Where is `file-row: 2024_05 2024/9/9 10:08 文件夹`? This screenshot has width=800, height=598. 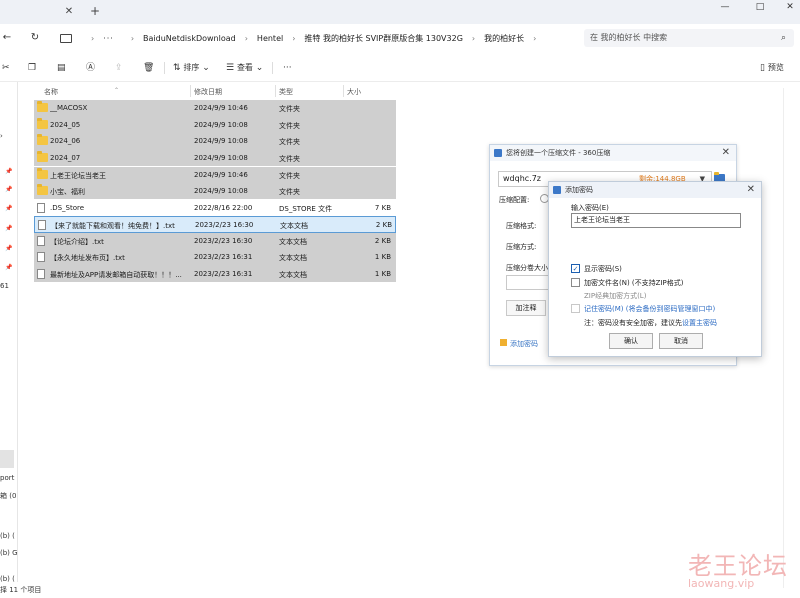 file-row: 2024_05 2024/9/9 10:08 文件夹 is located at coordinates (215, 125).